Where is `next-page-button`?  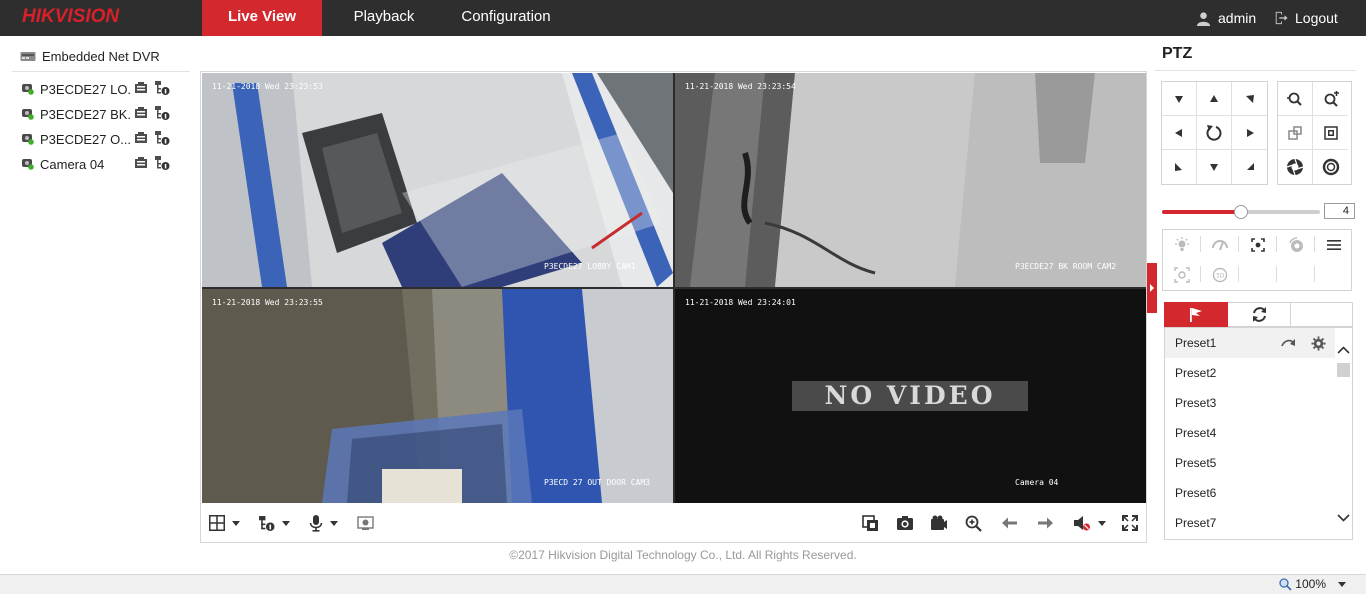 next-page-button is located at coordinates (1045, 523).